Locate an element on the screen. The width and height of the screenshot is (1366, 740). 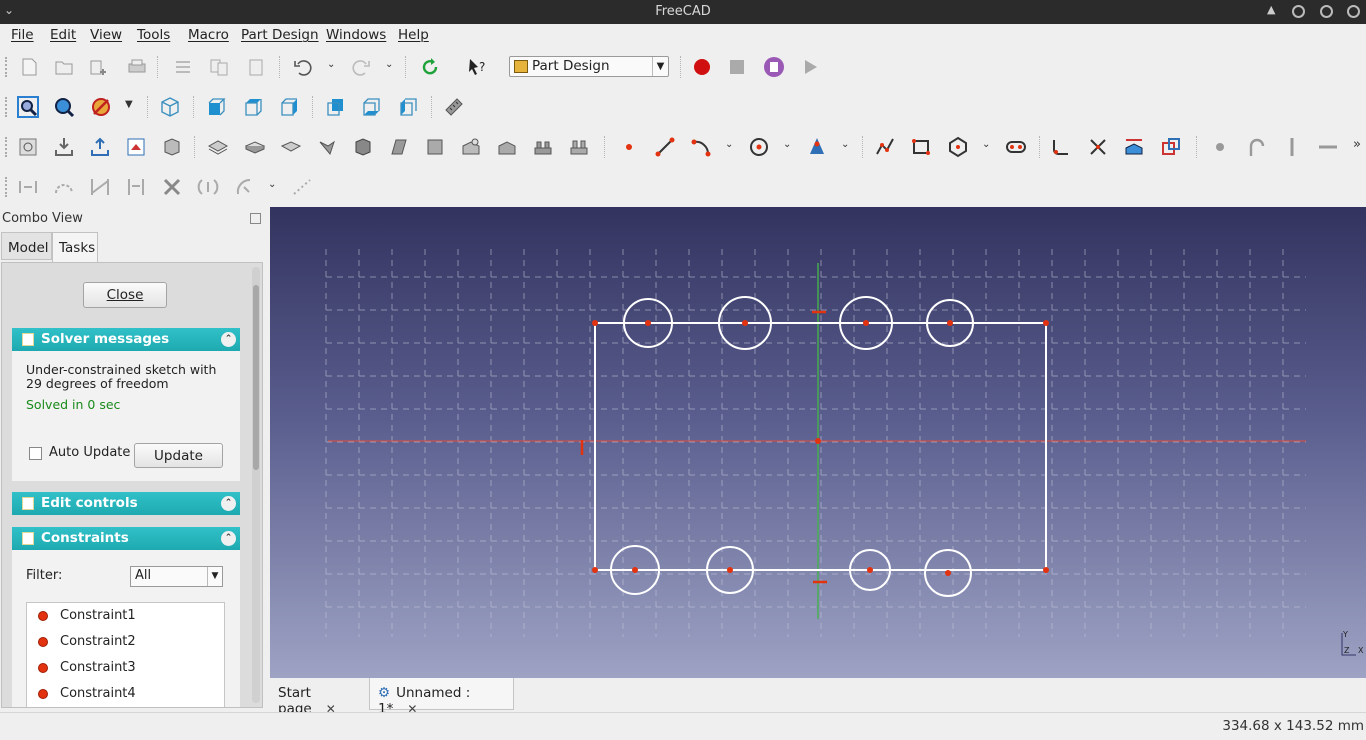
whats-this-icon: ? is located at coordinates (477, 67).